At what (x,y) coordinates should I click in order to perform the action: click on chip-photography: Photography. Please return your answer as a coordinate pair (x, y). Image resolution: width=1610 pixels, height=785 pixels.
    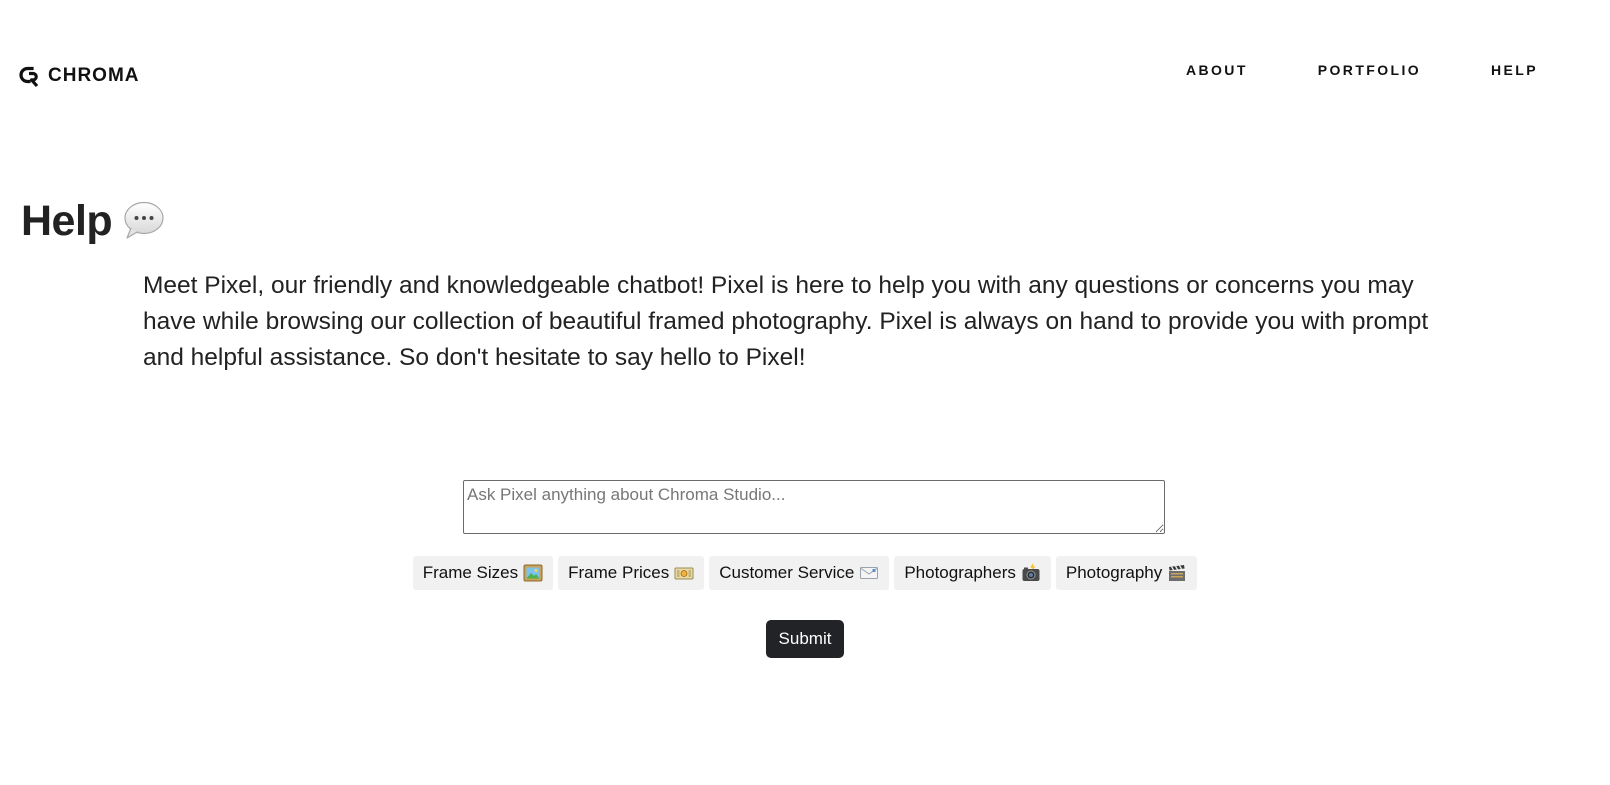
    Looking at the image, I should click on (1126, 573).